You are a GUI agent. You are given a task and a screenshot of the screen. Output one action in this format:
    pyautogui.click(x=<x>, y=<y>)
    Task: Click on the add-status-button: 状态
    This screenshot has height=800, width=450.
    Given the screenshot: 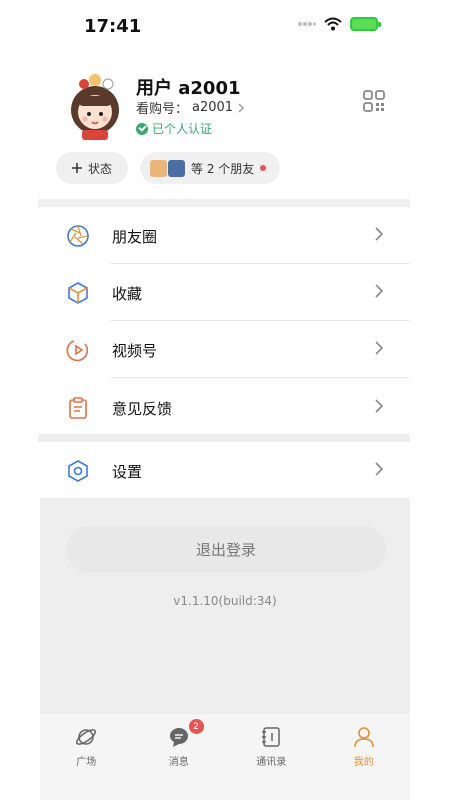 What is the action you would take?
    pyautogui.click(x=92, y=168)
    